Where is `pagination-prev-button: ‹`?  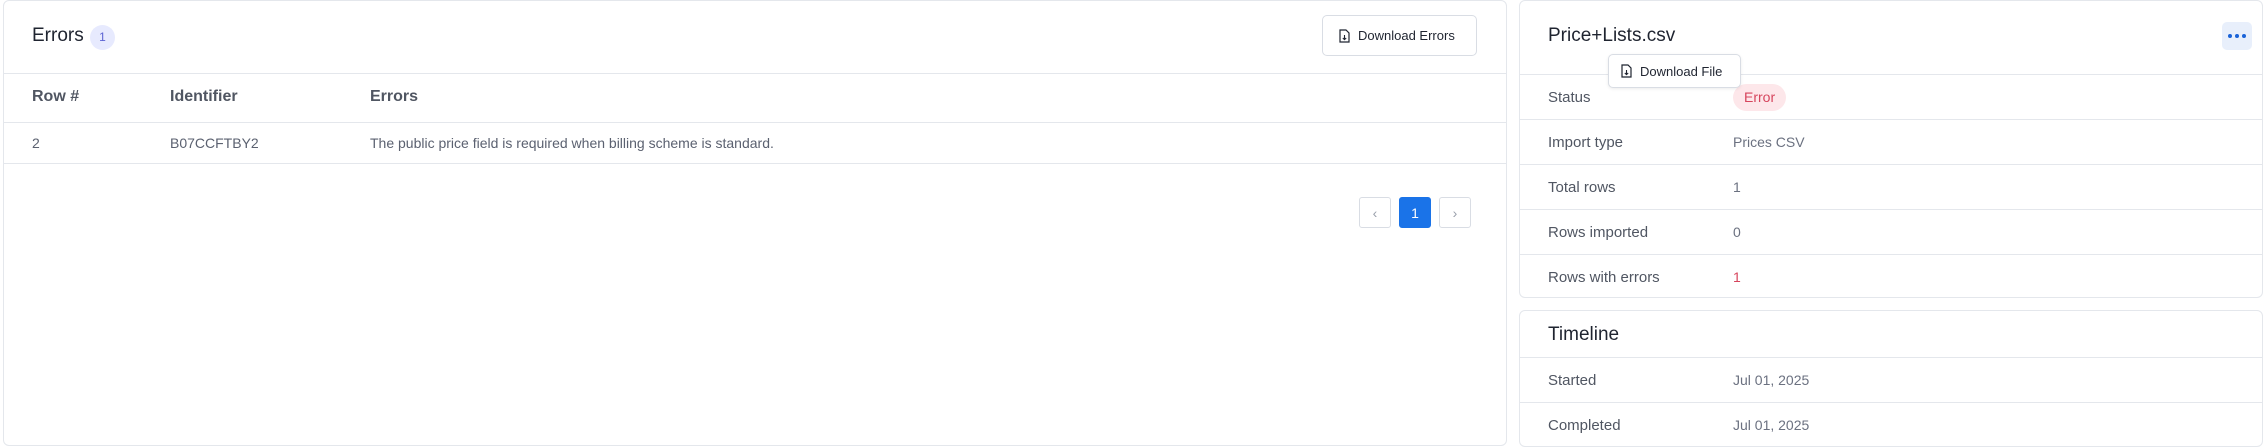 pagination-prev-button: ‹ is located at coordinates (1375, 212).